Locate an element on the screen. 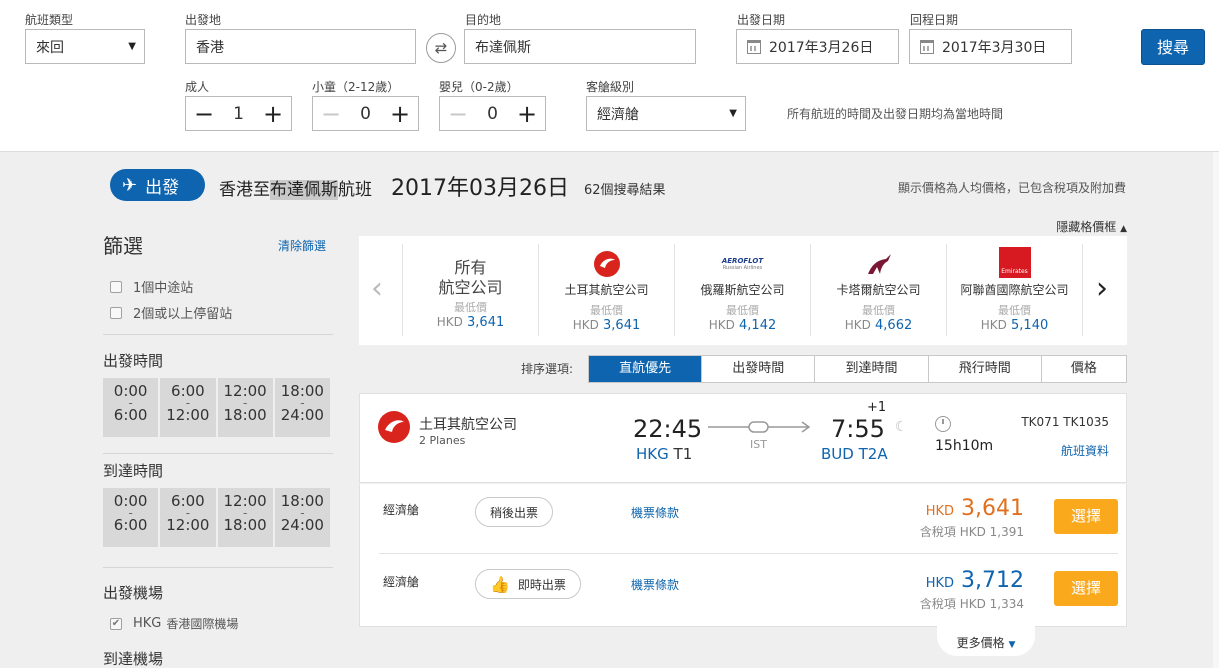 The image size is (1219, 668). hide-grid-toggle: 隱藏格價框 ▲ is located at coordinates (1091, 226).